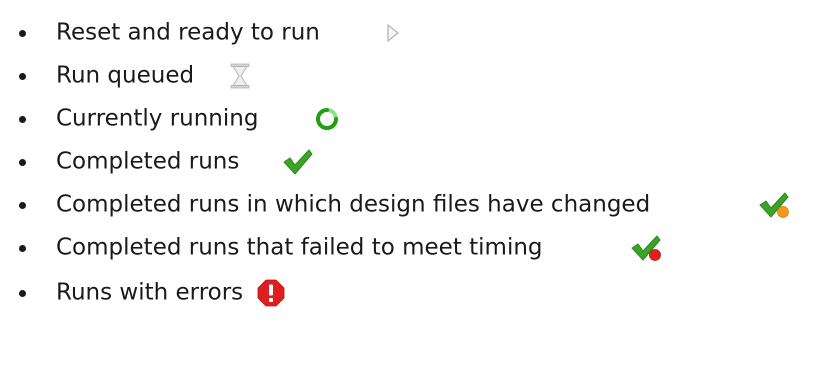  Describe the element at coordinates (327, 119) in the screenshot. I see `spinner-icon` at that location.